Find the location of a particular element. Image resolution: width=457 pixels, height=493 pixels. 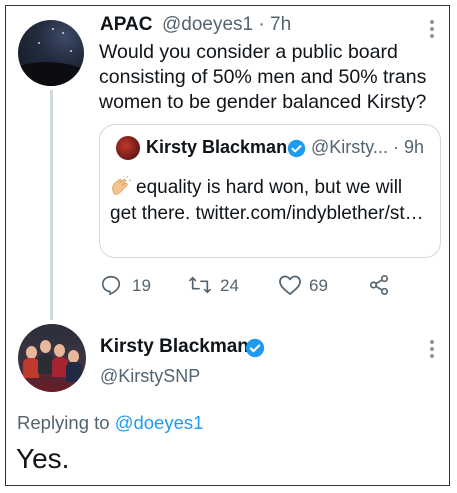

quoted-author-name: Kirsty Blackman is located at coordinates (217, 147).